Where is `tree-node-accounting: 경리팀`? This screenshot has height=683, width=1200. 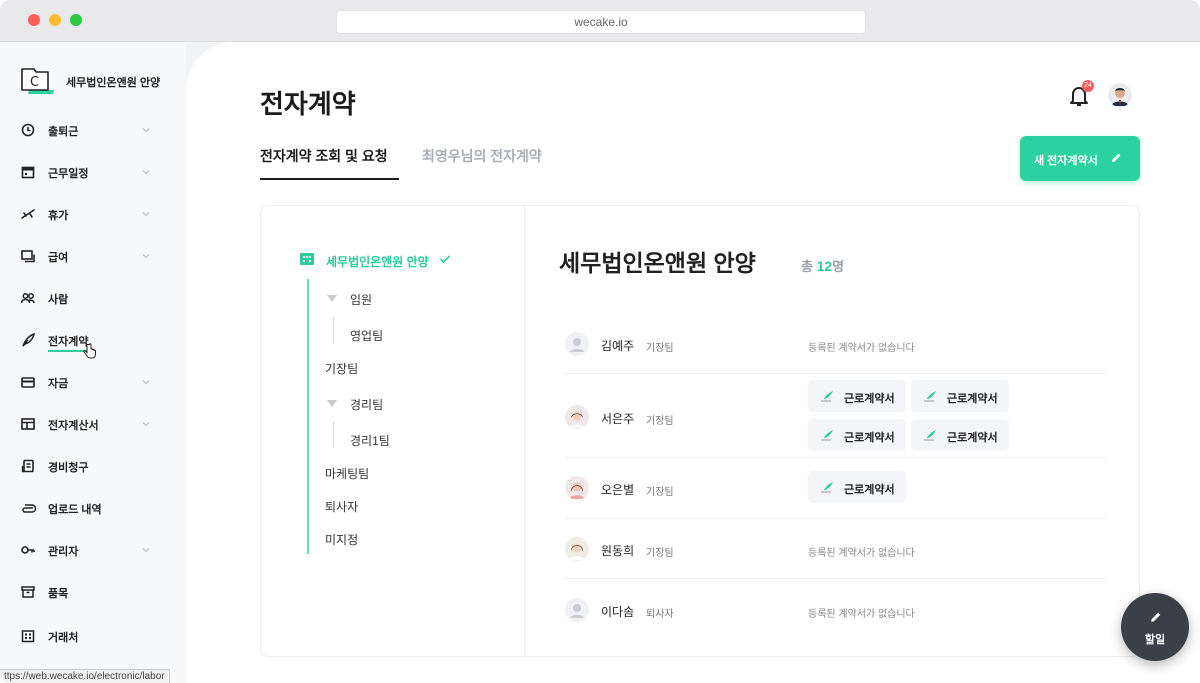
tree-node-accounting: 경리팀 is located at coordinates (366, 404).